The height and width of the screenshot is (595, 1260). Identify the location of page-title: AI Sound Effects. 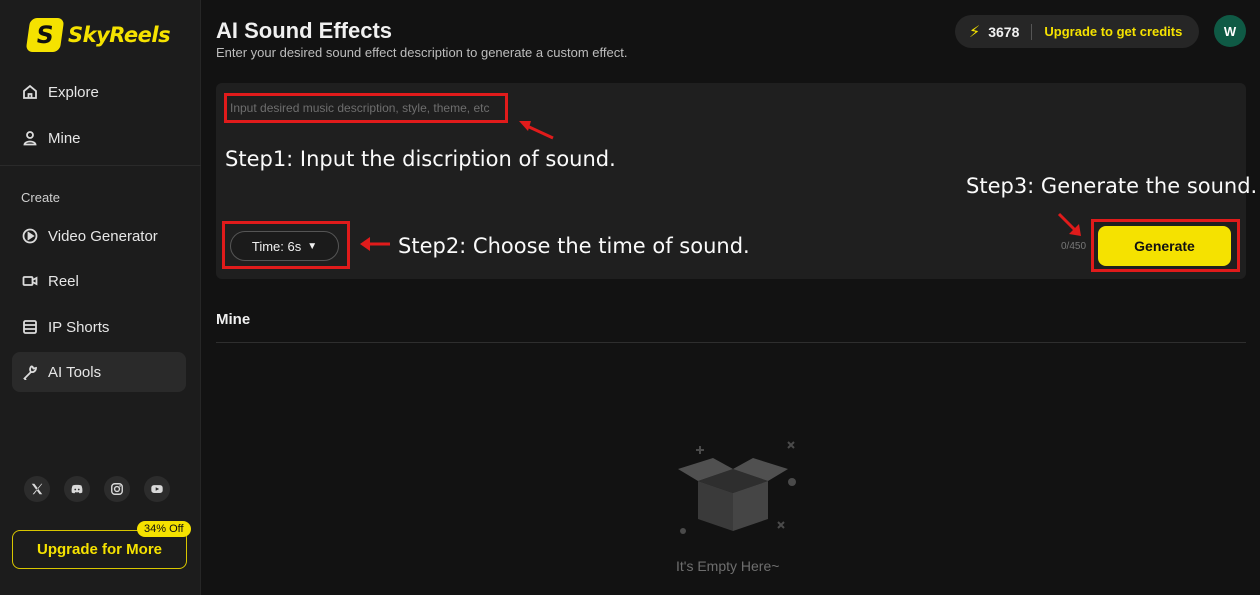
(304, 30).